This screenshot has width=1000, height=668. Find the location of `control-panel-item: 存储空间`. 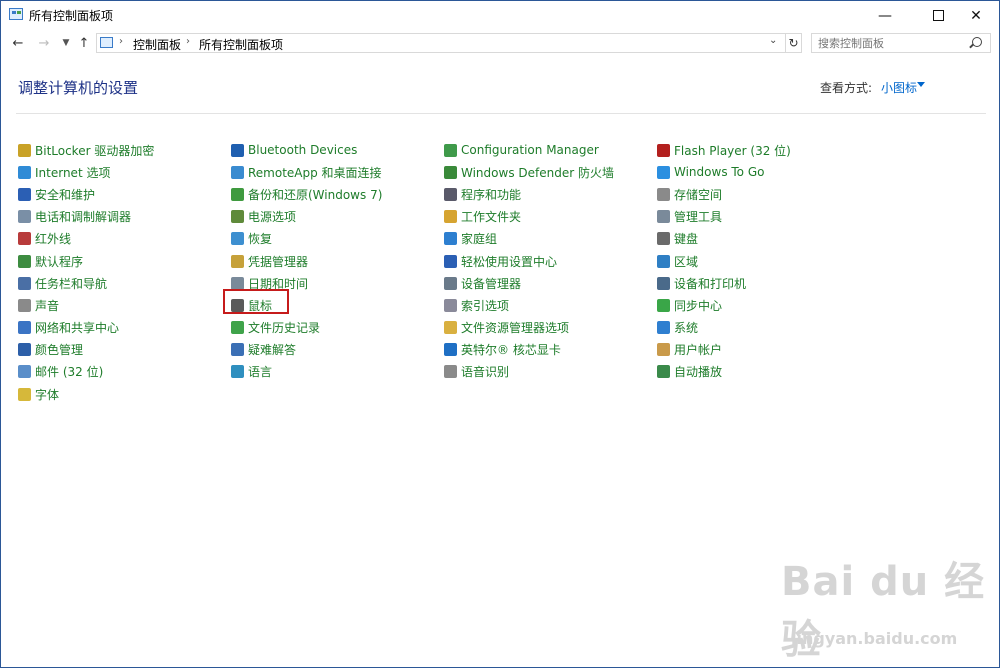

control-panel-item: 存储空间 is located at coordinates (724, 194).